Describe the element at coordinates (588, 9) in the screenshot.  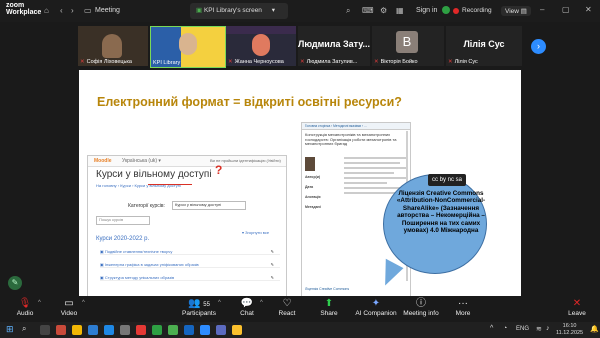
I see `close-icon: ✕` at that location.